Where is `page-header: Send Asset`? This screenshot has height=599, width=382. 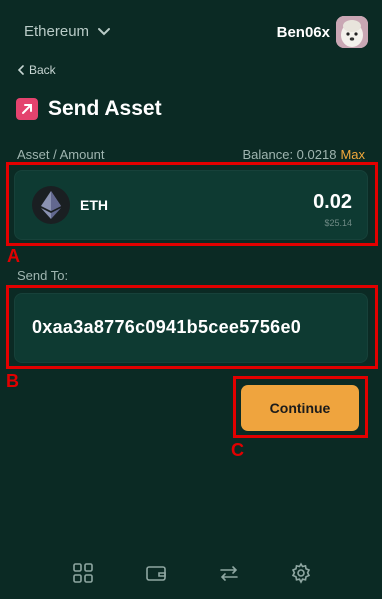
page-header: Send Asset is located at coordinates (89, 109).